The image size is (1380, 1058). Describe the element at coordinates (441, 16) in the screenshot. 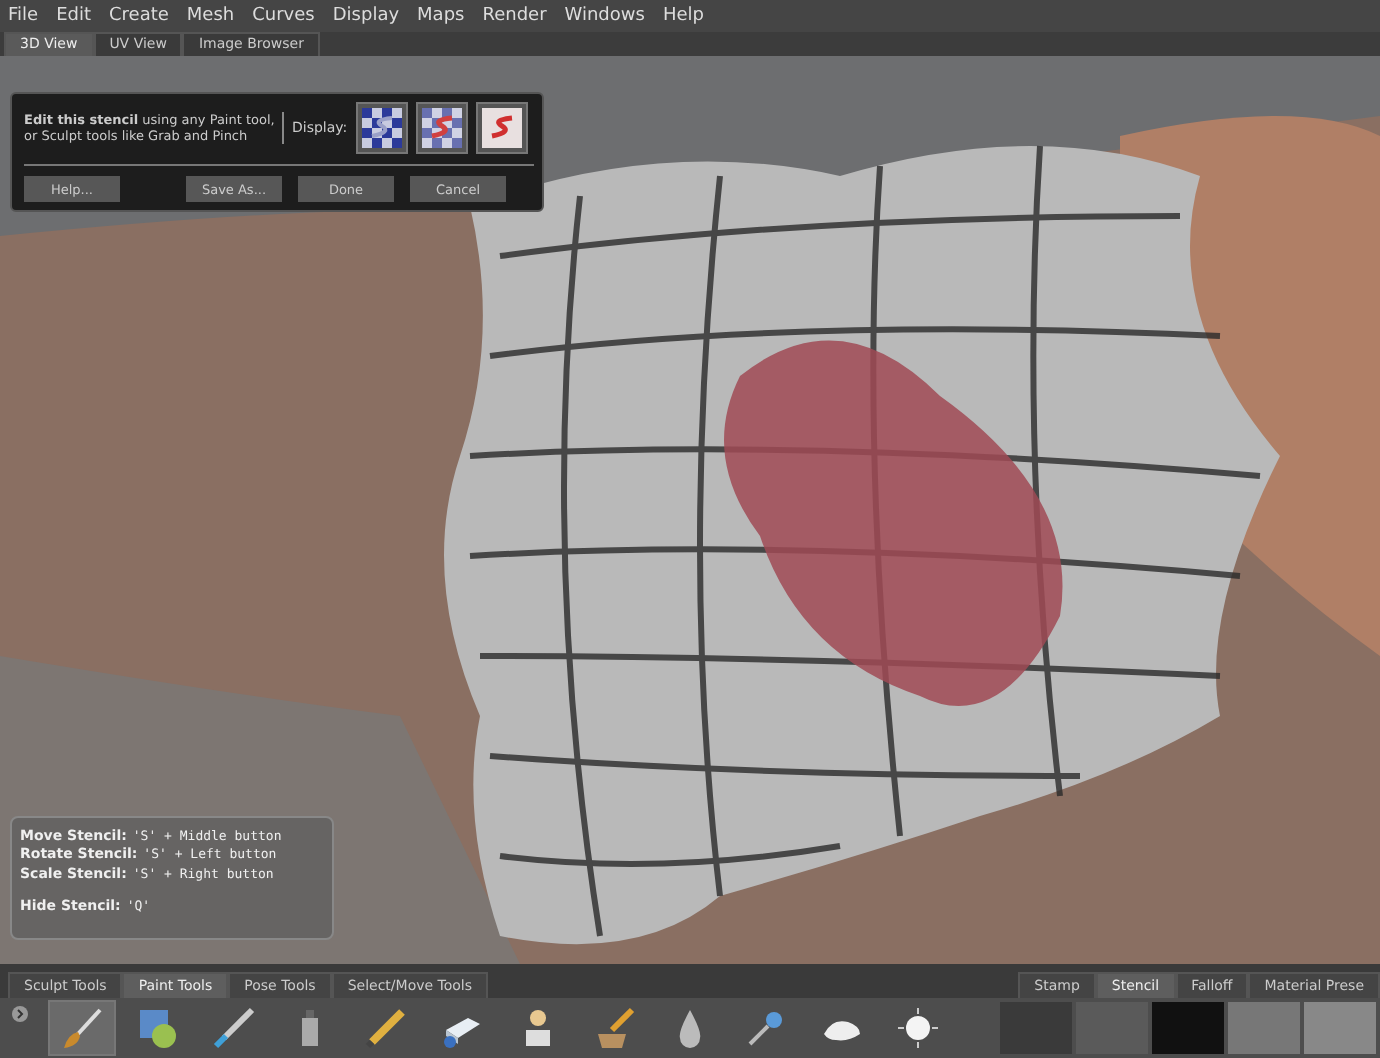

I see `menu-item: Maps` at that location.